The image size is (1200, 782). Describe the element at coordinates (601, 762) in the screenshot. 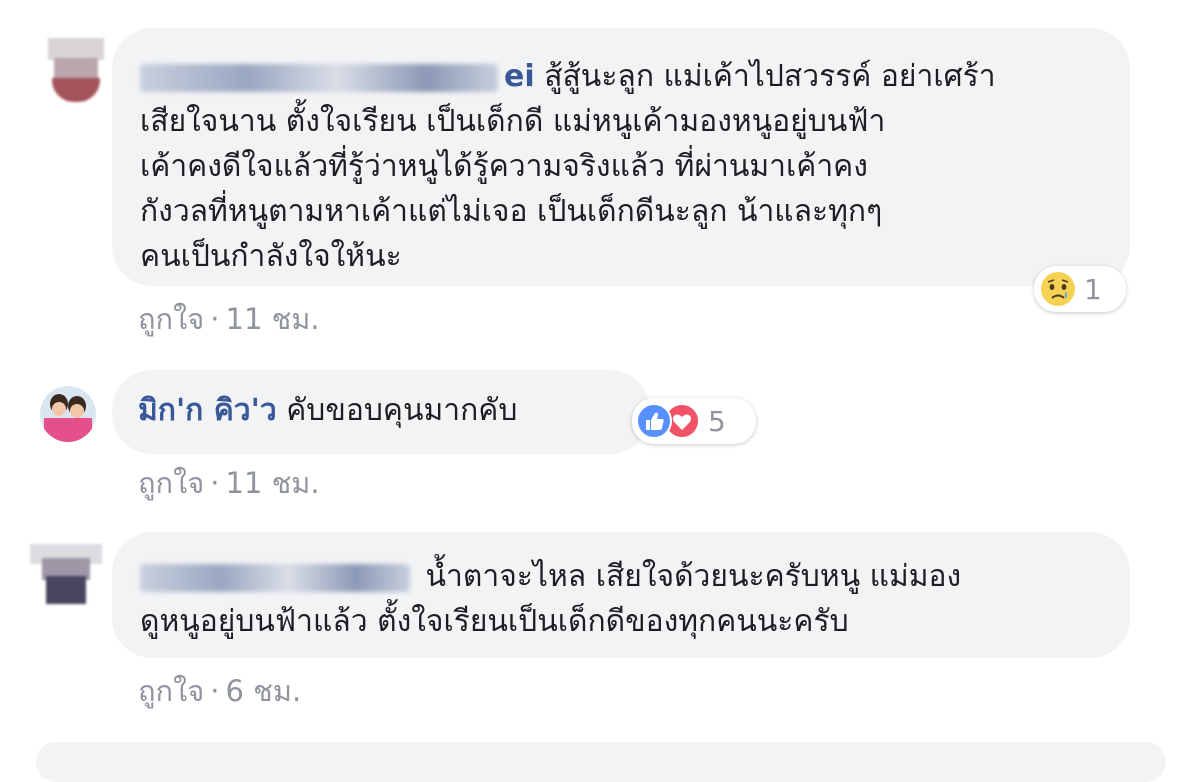

I see `next-comment-bubble` at that location.